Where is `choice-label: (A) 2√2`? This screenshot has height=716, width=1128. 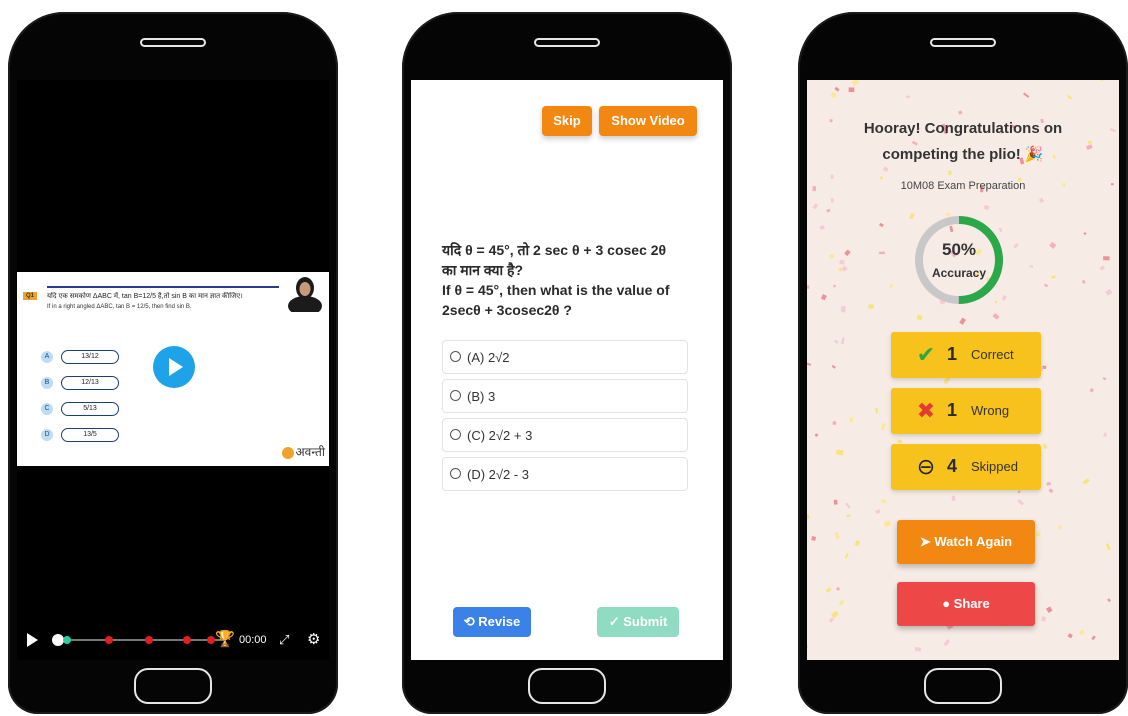 choice-label: (A) 2√2 is located at coordinates (488, 357).